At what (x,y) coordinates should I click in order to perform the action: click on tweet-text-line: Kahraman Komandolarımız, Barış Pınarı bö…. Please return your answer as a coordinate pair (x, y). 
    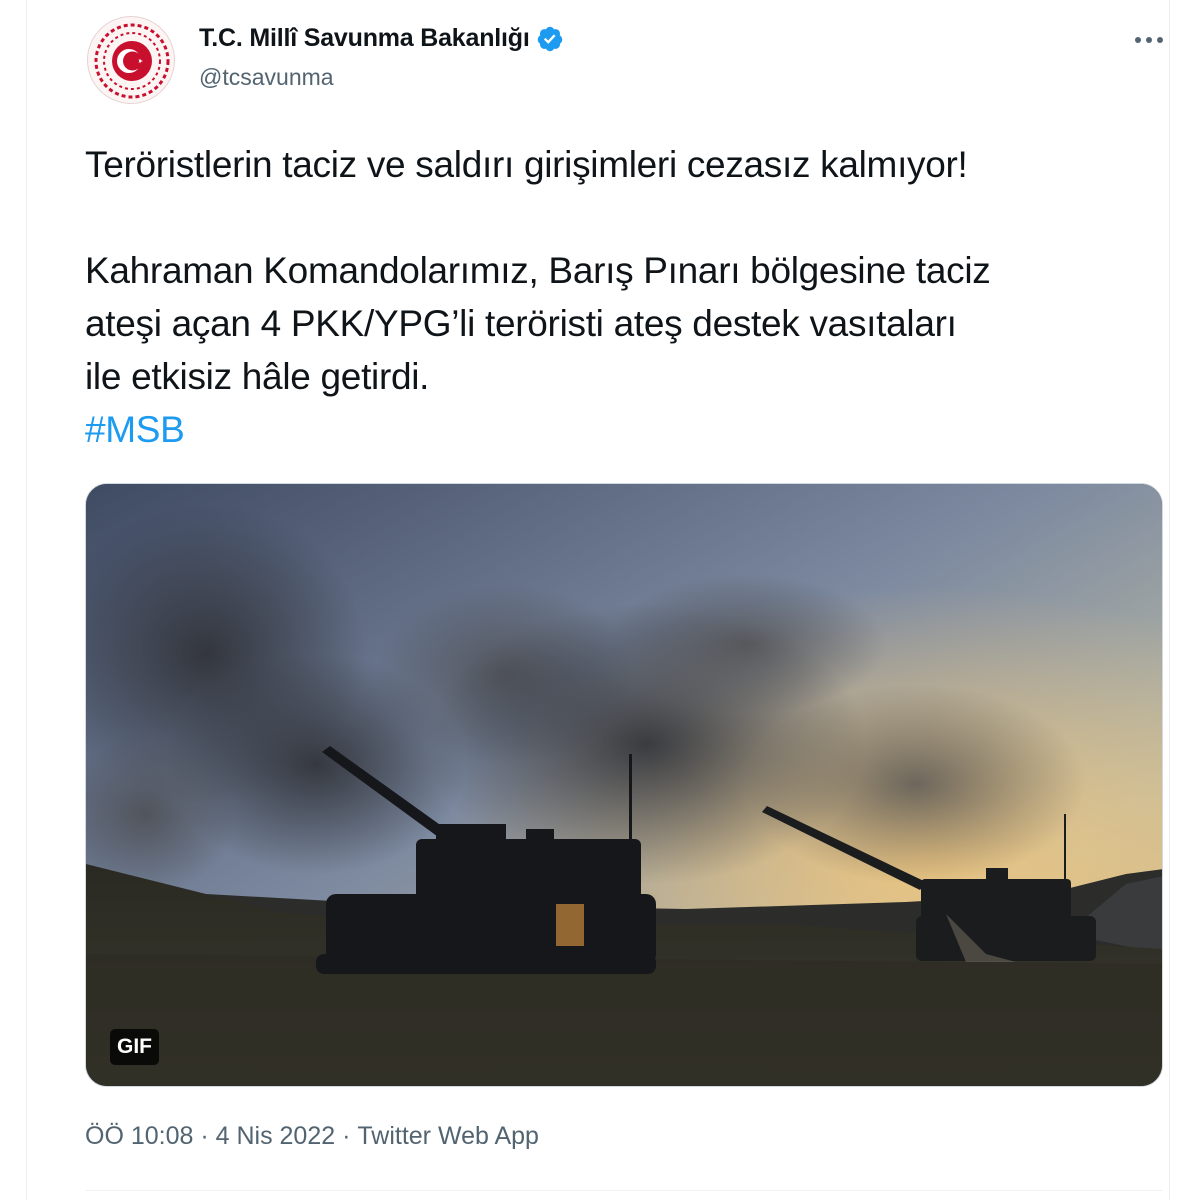
    Looking at the image, I should click on (538, 270).